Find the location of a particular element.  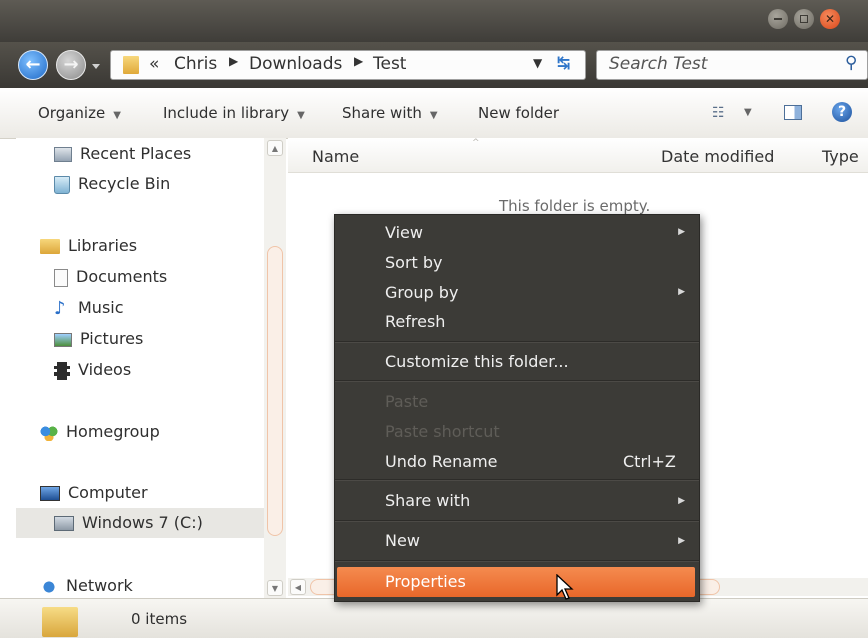

minimize-button is located at coordinates (778, 19).